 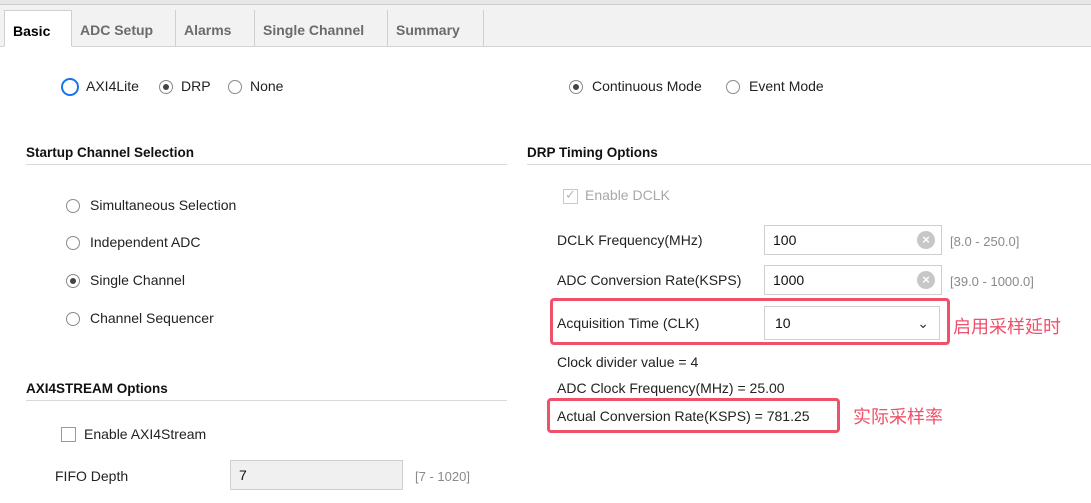 What do you see at coordinates (266, 164) in the screenshot?
I see `startup-divider` at bounding box center [266, 164].